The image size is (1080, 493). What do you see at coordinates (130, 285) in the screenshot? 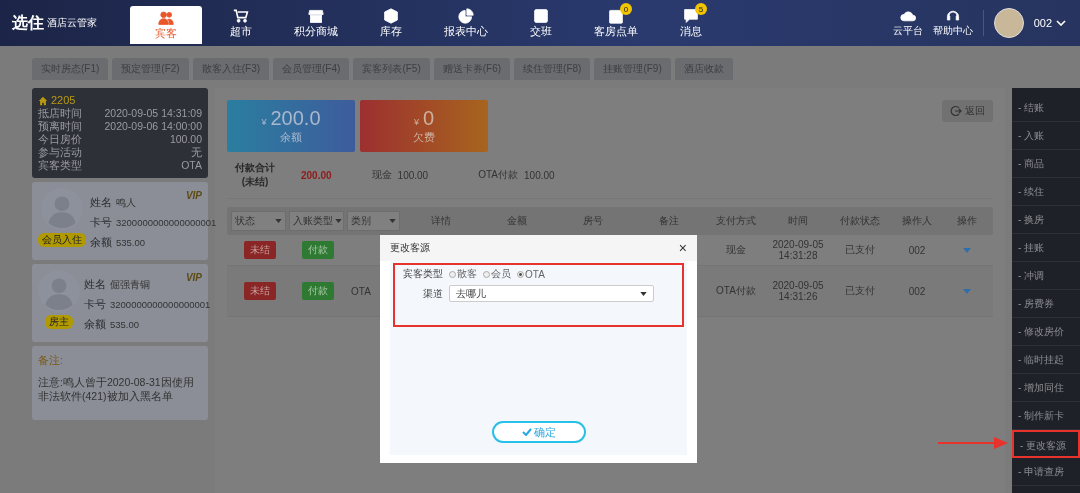
I see `field-value: 倔强青铜` at bounding box center [130, 285].